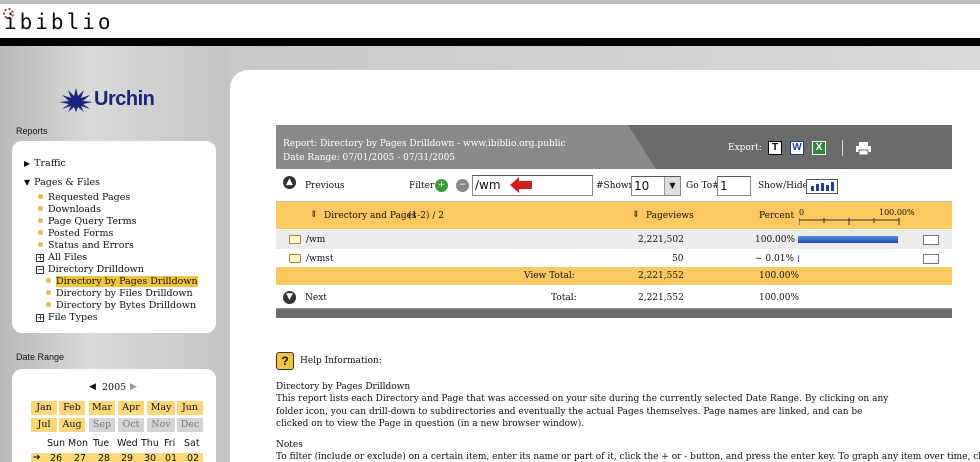  I want to click on month-nov: Nov, so click(161, 425).